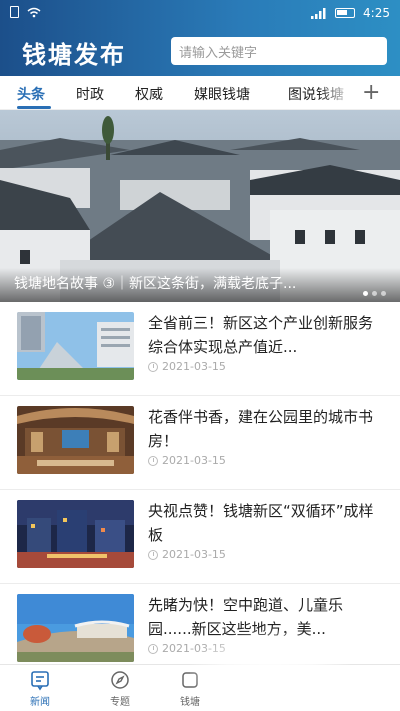  Describe the element at coordinates (120, 680) in the screenshot. I see `compass-icon` at that location.